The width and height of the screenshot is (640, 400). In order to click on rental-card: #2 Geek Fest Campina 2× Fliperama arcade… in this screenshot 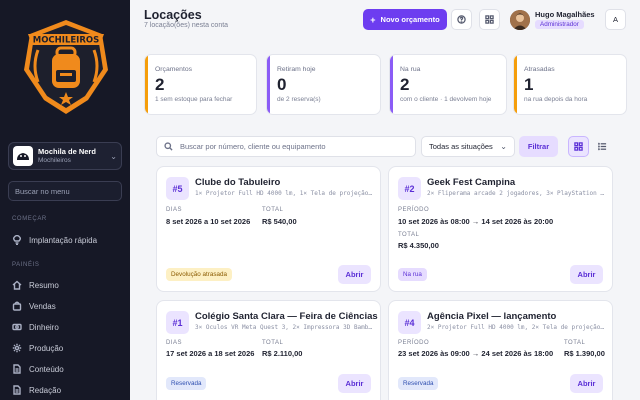, I will do `click(500, 229)`.